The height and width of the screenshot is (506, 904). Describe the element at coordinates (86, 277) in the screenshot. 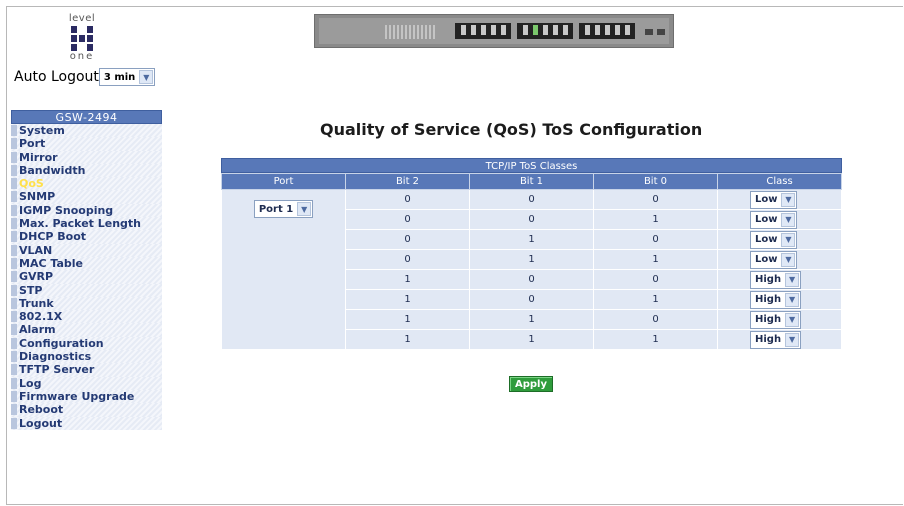

I see `sidebar-item-gvrp: GVRP` at that location.